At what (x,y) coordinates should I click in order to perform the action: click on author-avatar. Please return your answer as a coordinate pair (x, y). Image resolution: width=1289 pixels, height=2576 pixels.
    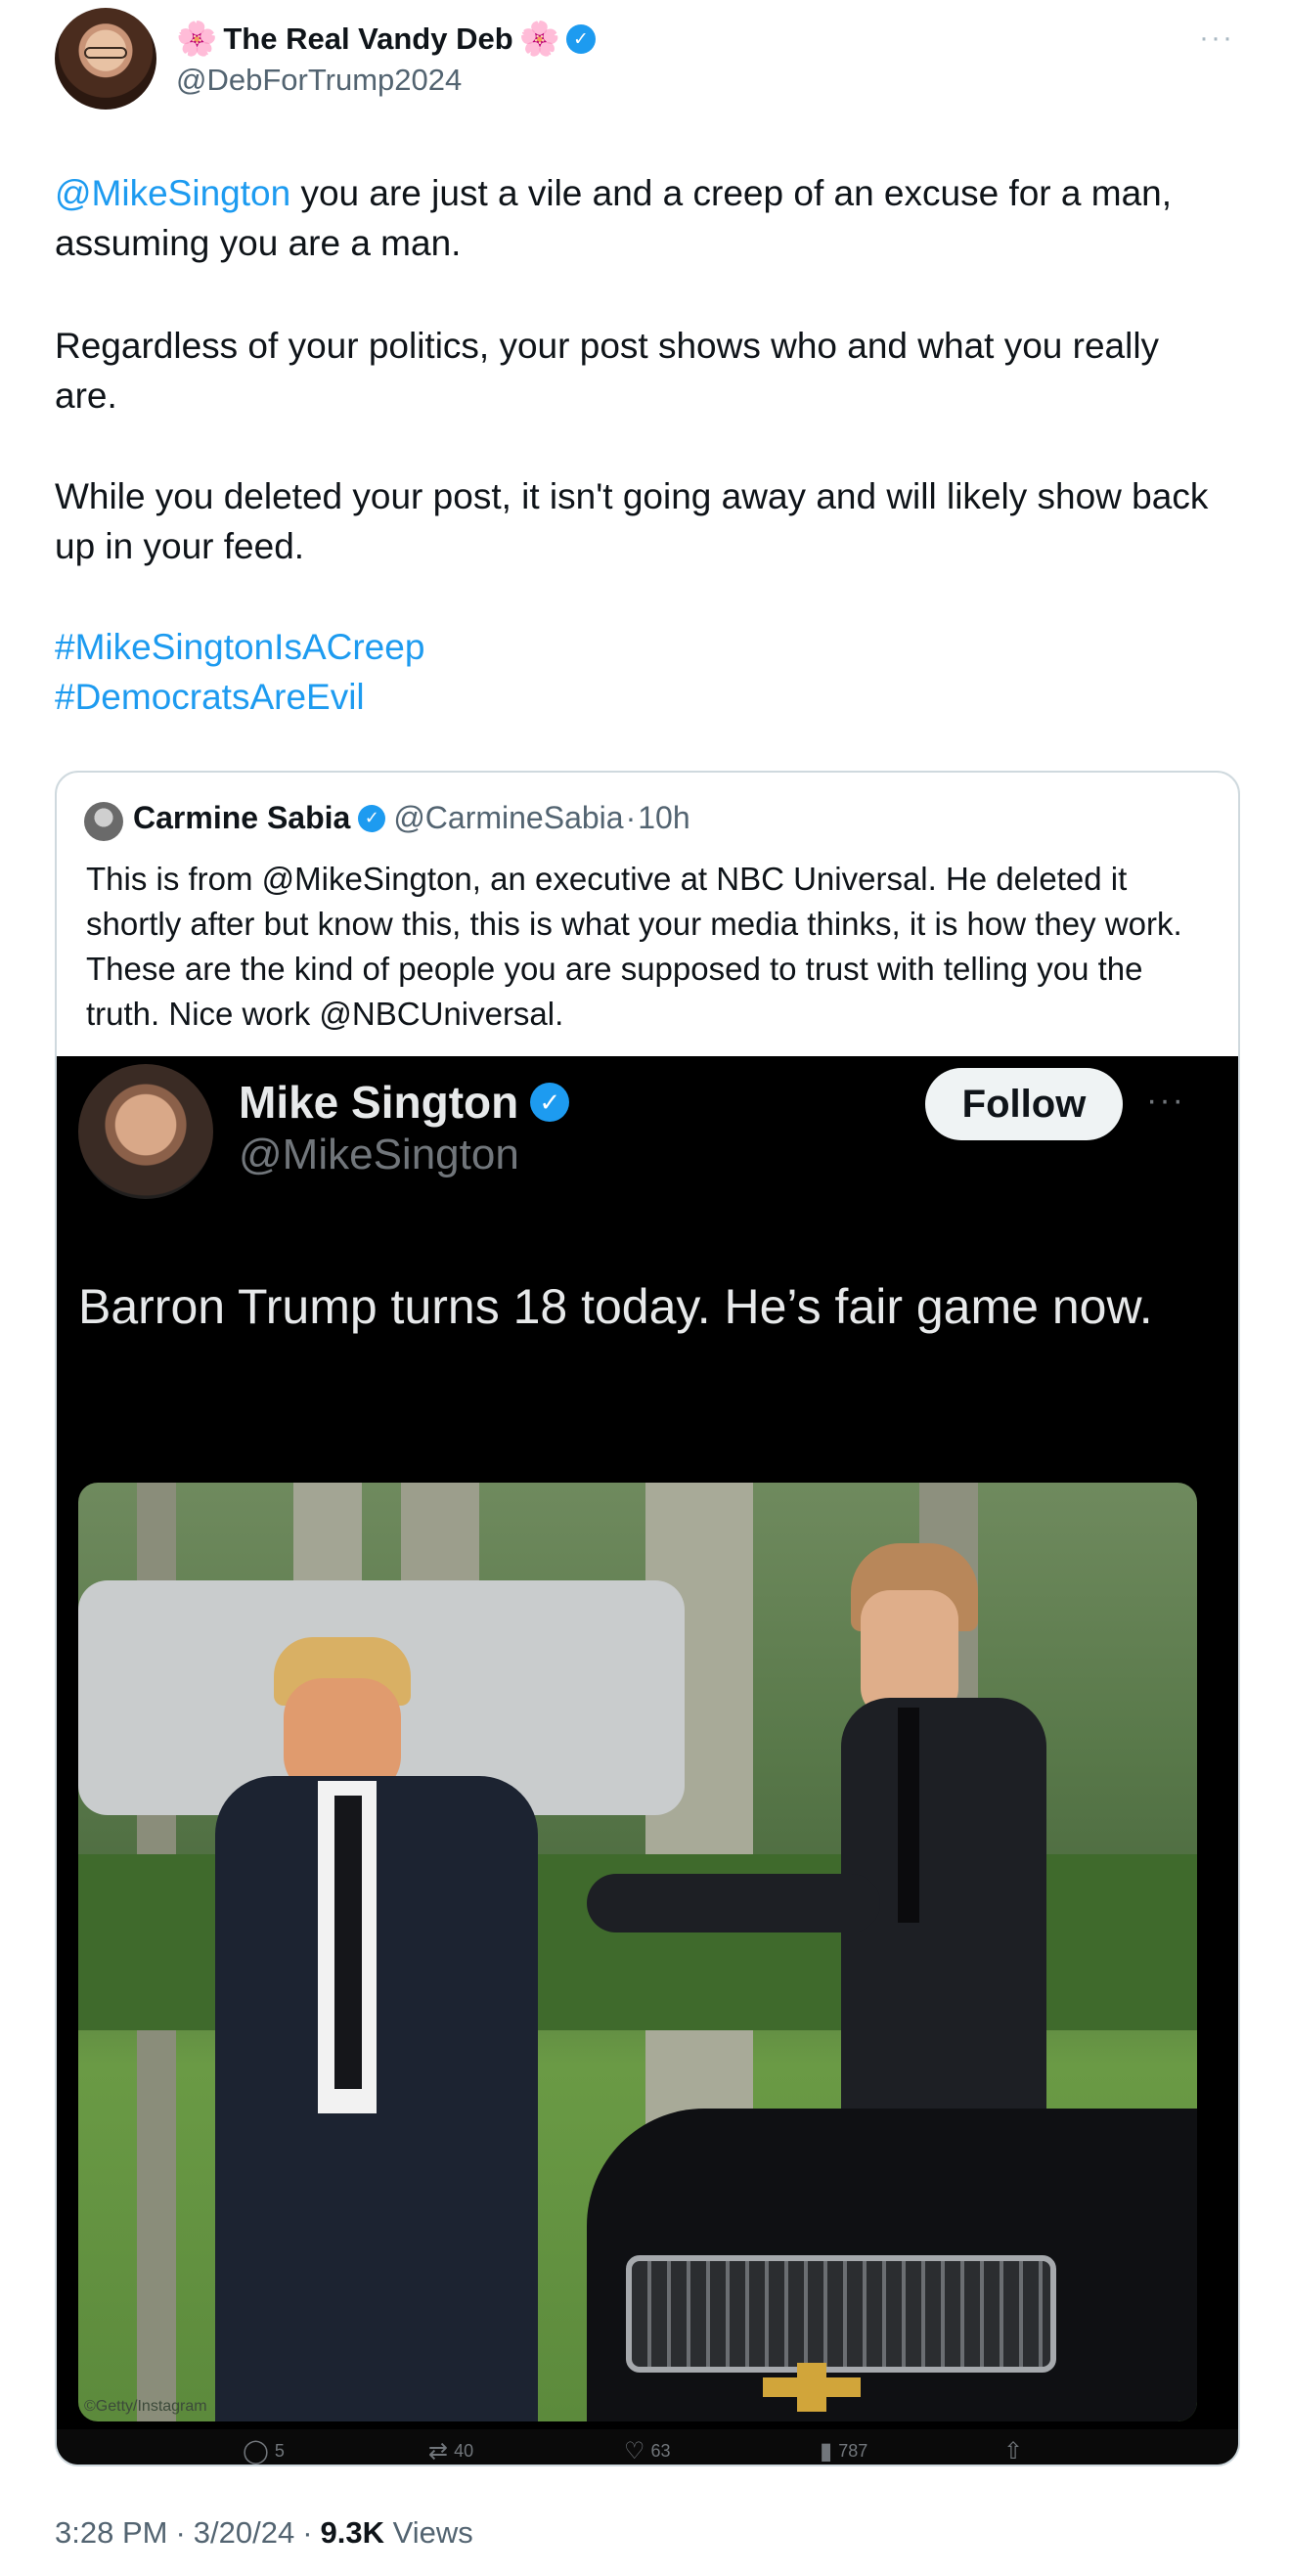
    Looking at the image, I should click on (106, 59).